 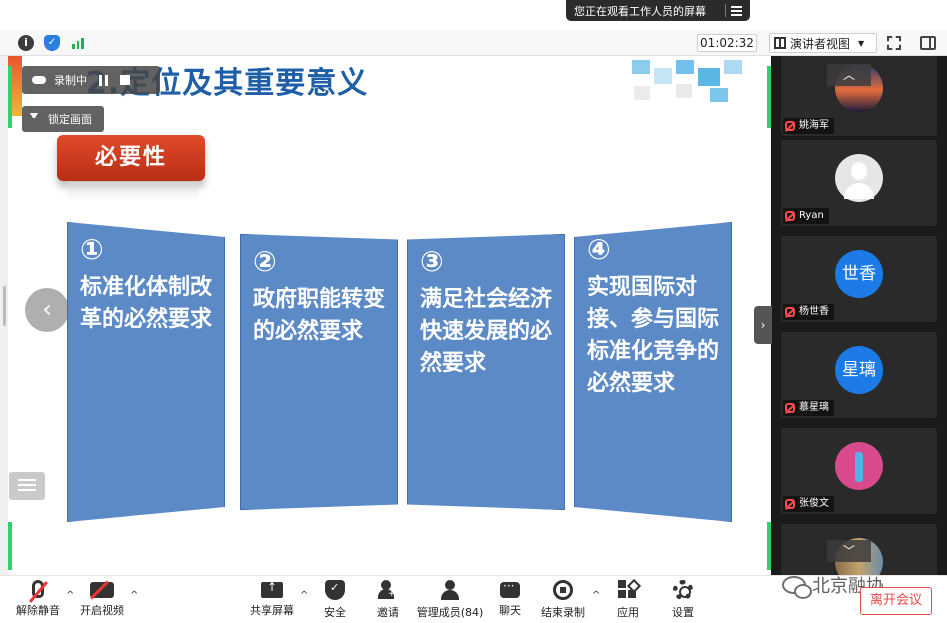 I want to click on avatar: 世香, so click(x=859, y=274).